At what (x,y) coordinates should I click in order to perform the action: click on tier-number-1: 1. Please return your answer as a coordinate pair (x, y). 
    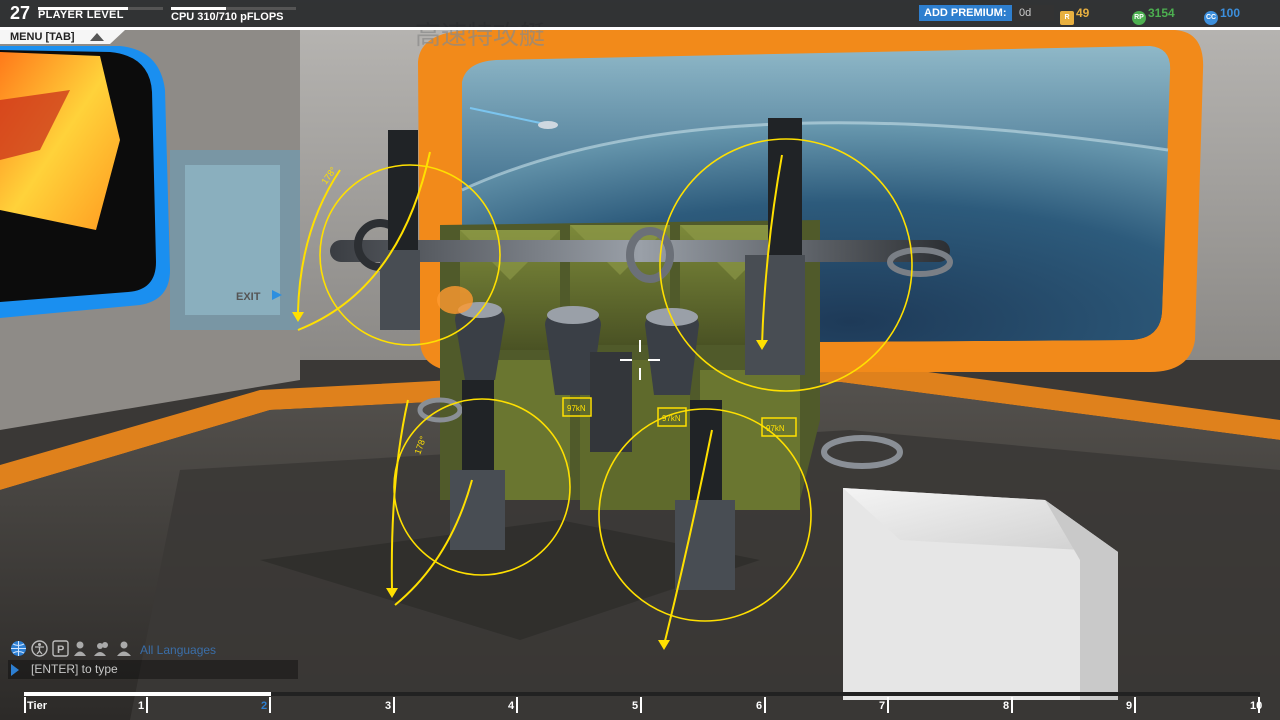
    Looking at the image, I should click on (141, 706).